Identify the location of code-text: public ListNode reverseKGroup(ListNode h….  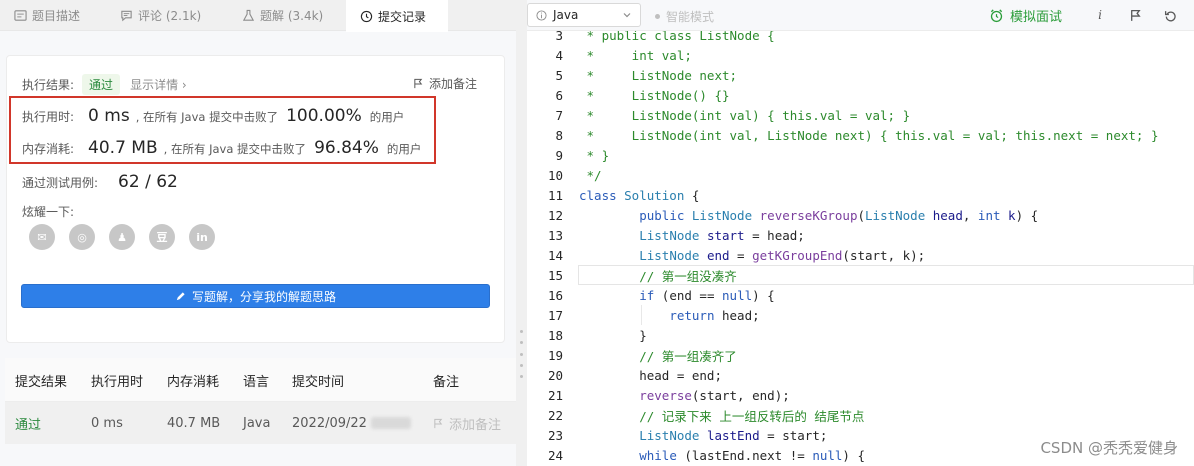
(808, 215).